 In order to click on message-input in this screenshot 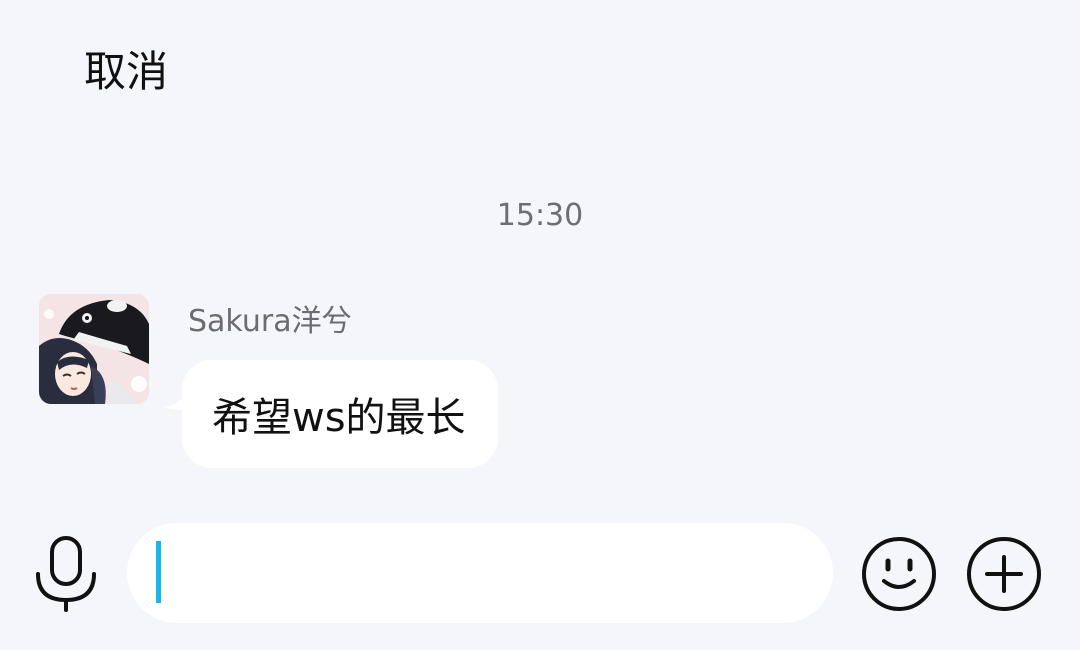, I will do `click(480, 573)`.